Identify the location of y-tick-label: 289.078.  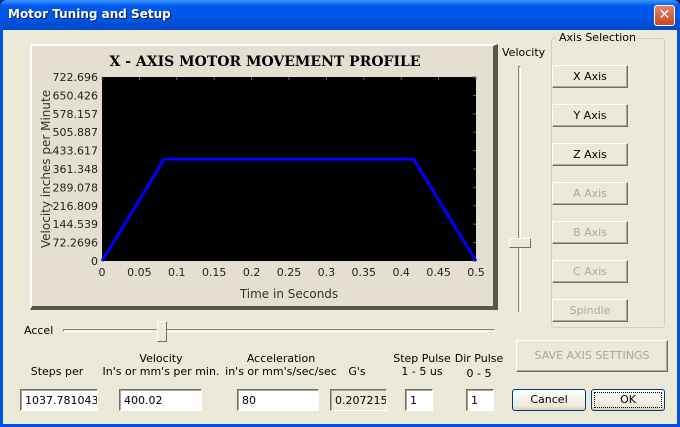
(76, 187).